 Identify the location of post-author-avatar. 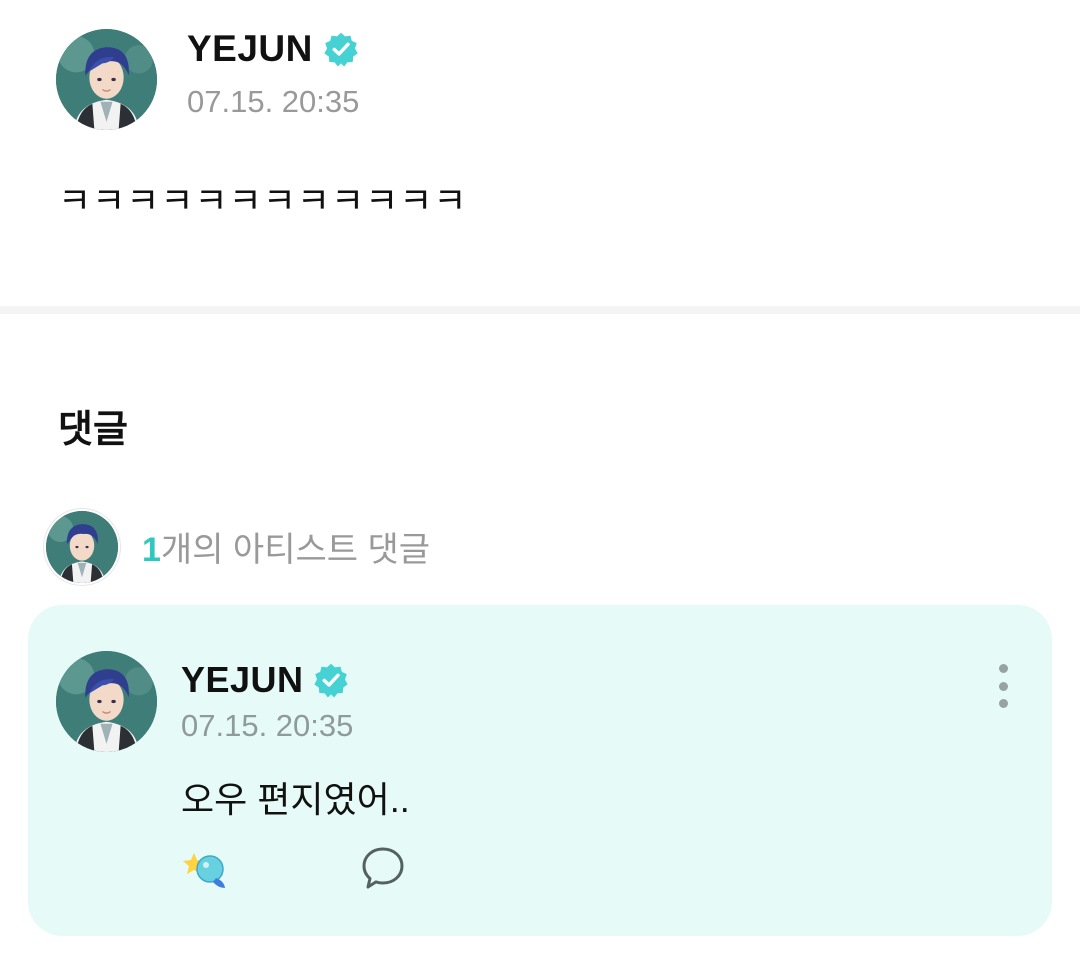
(106, 79).